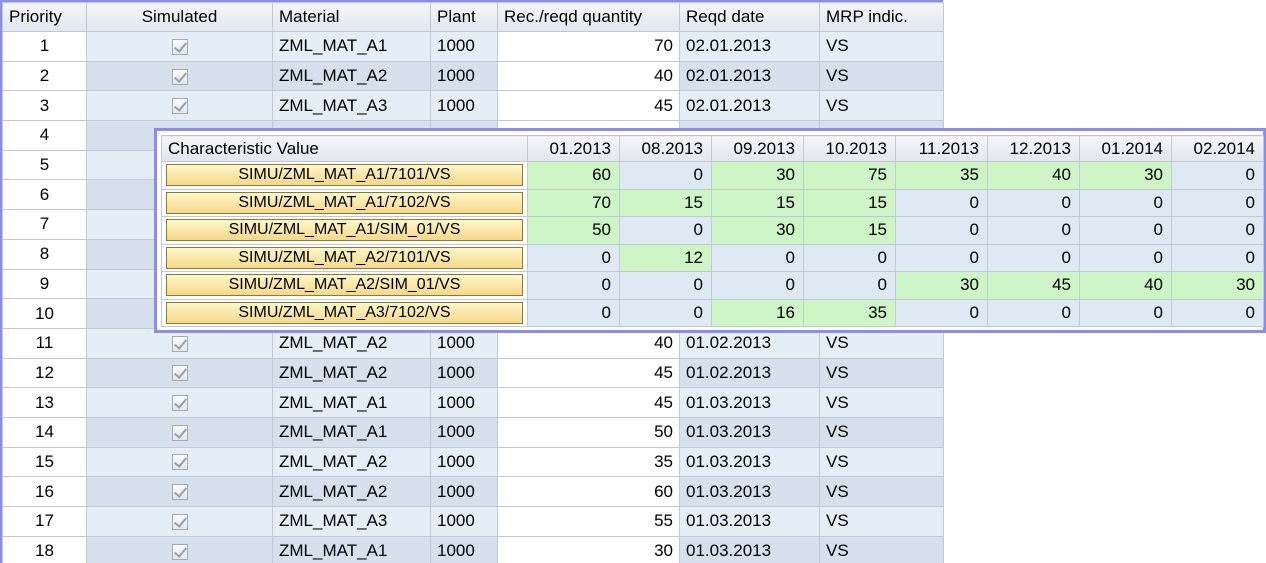  I want to click on table-row: 15 ZML_MAT_A2 1000 35 01.03.2013 VS, so click(473, 462).